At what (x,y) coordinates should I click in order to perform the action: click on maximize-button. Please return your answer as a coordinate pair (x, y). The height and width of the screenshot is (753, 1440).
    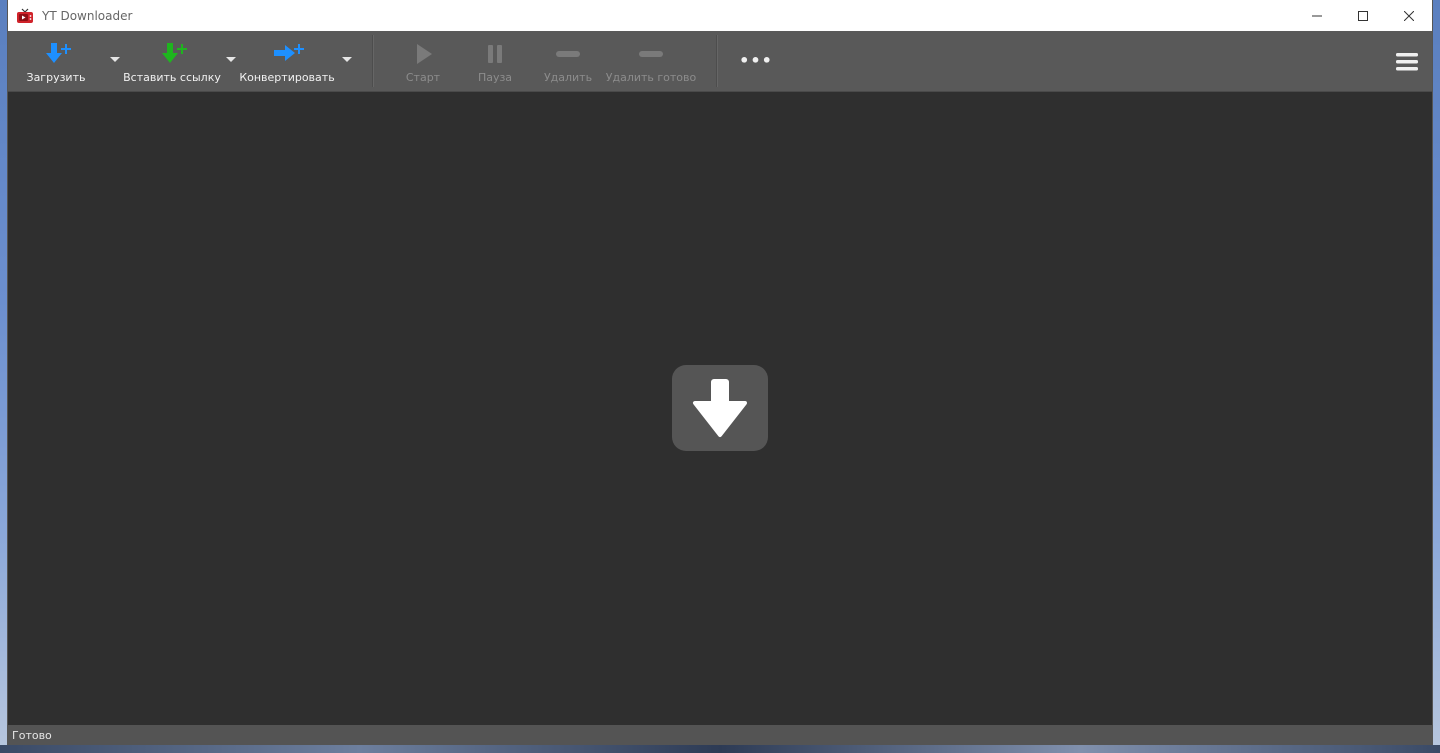
    Looking at the image, I should click on (1363, 15).